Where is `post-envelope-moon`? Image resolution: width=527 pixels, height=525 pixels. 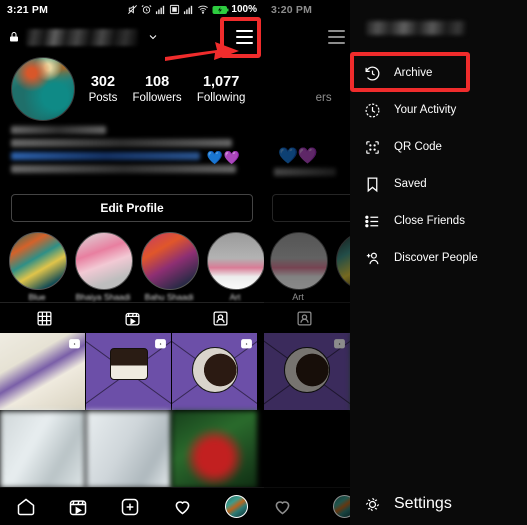
post-envelope-moon is located at coordinates (214, 371).